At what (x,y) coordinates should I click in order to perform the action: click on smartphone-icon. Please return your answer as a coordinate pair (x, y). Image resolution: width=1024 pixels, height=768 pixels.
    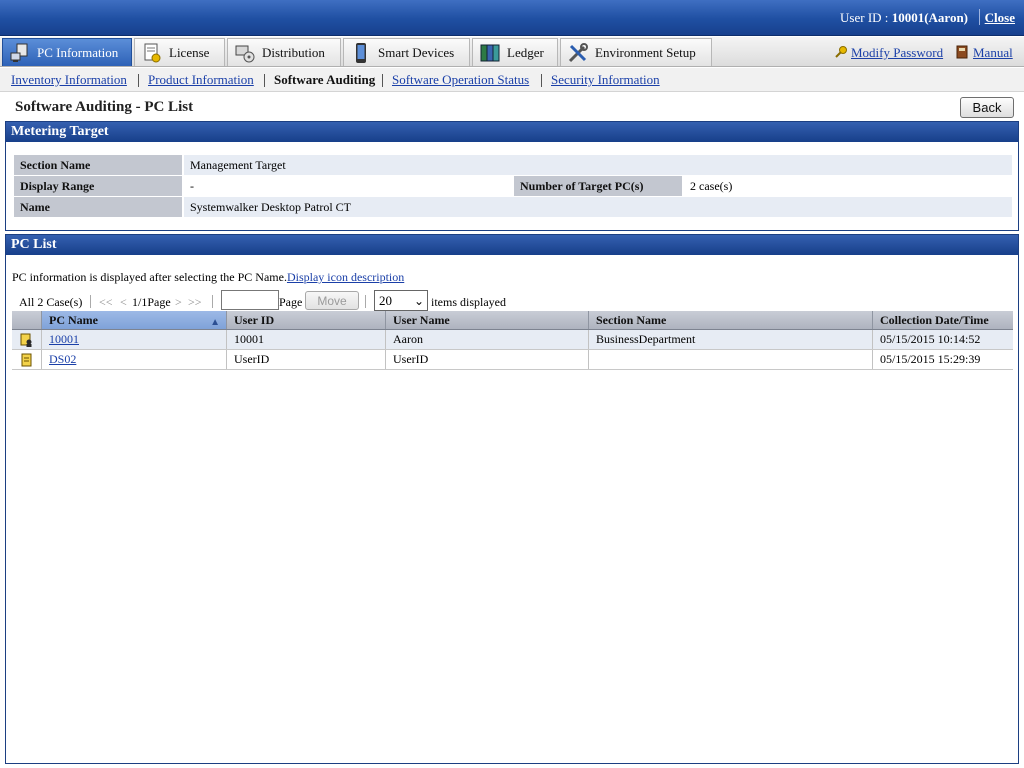
    Looking at the image, I should click on (361, 52).